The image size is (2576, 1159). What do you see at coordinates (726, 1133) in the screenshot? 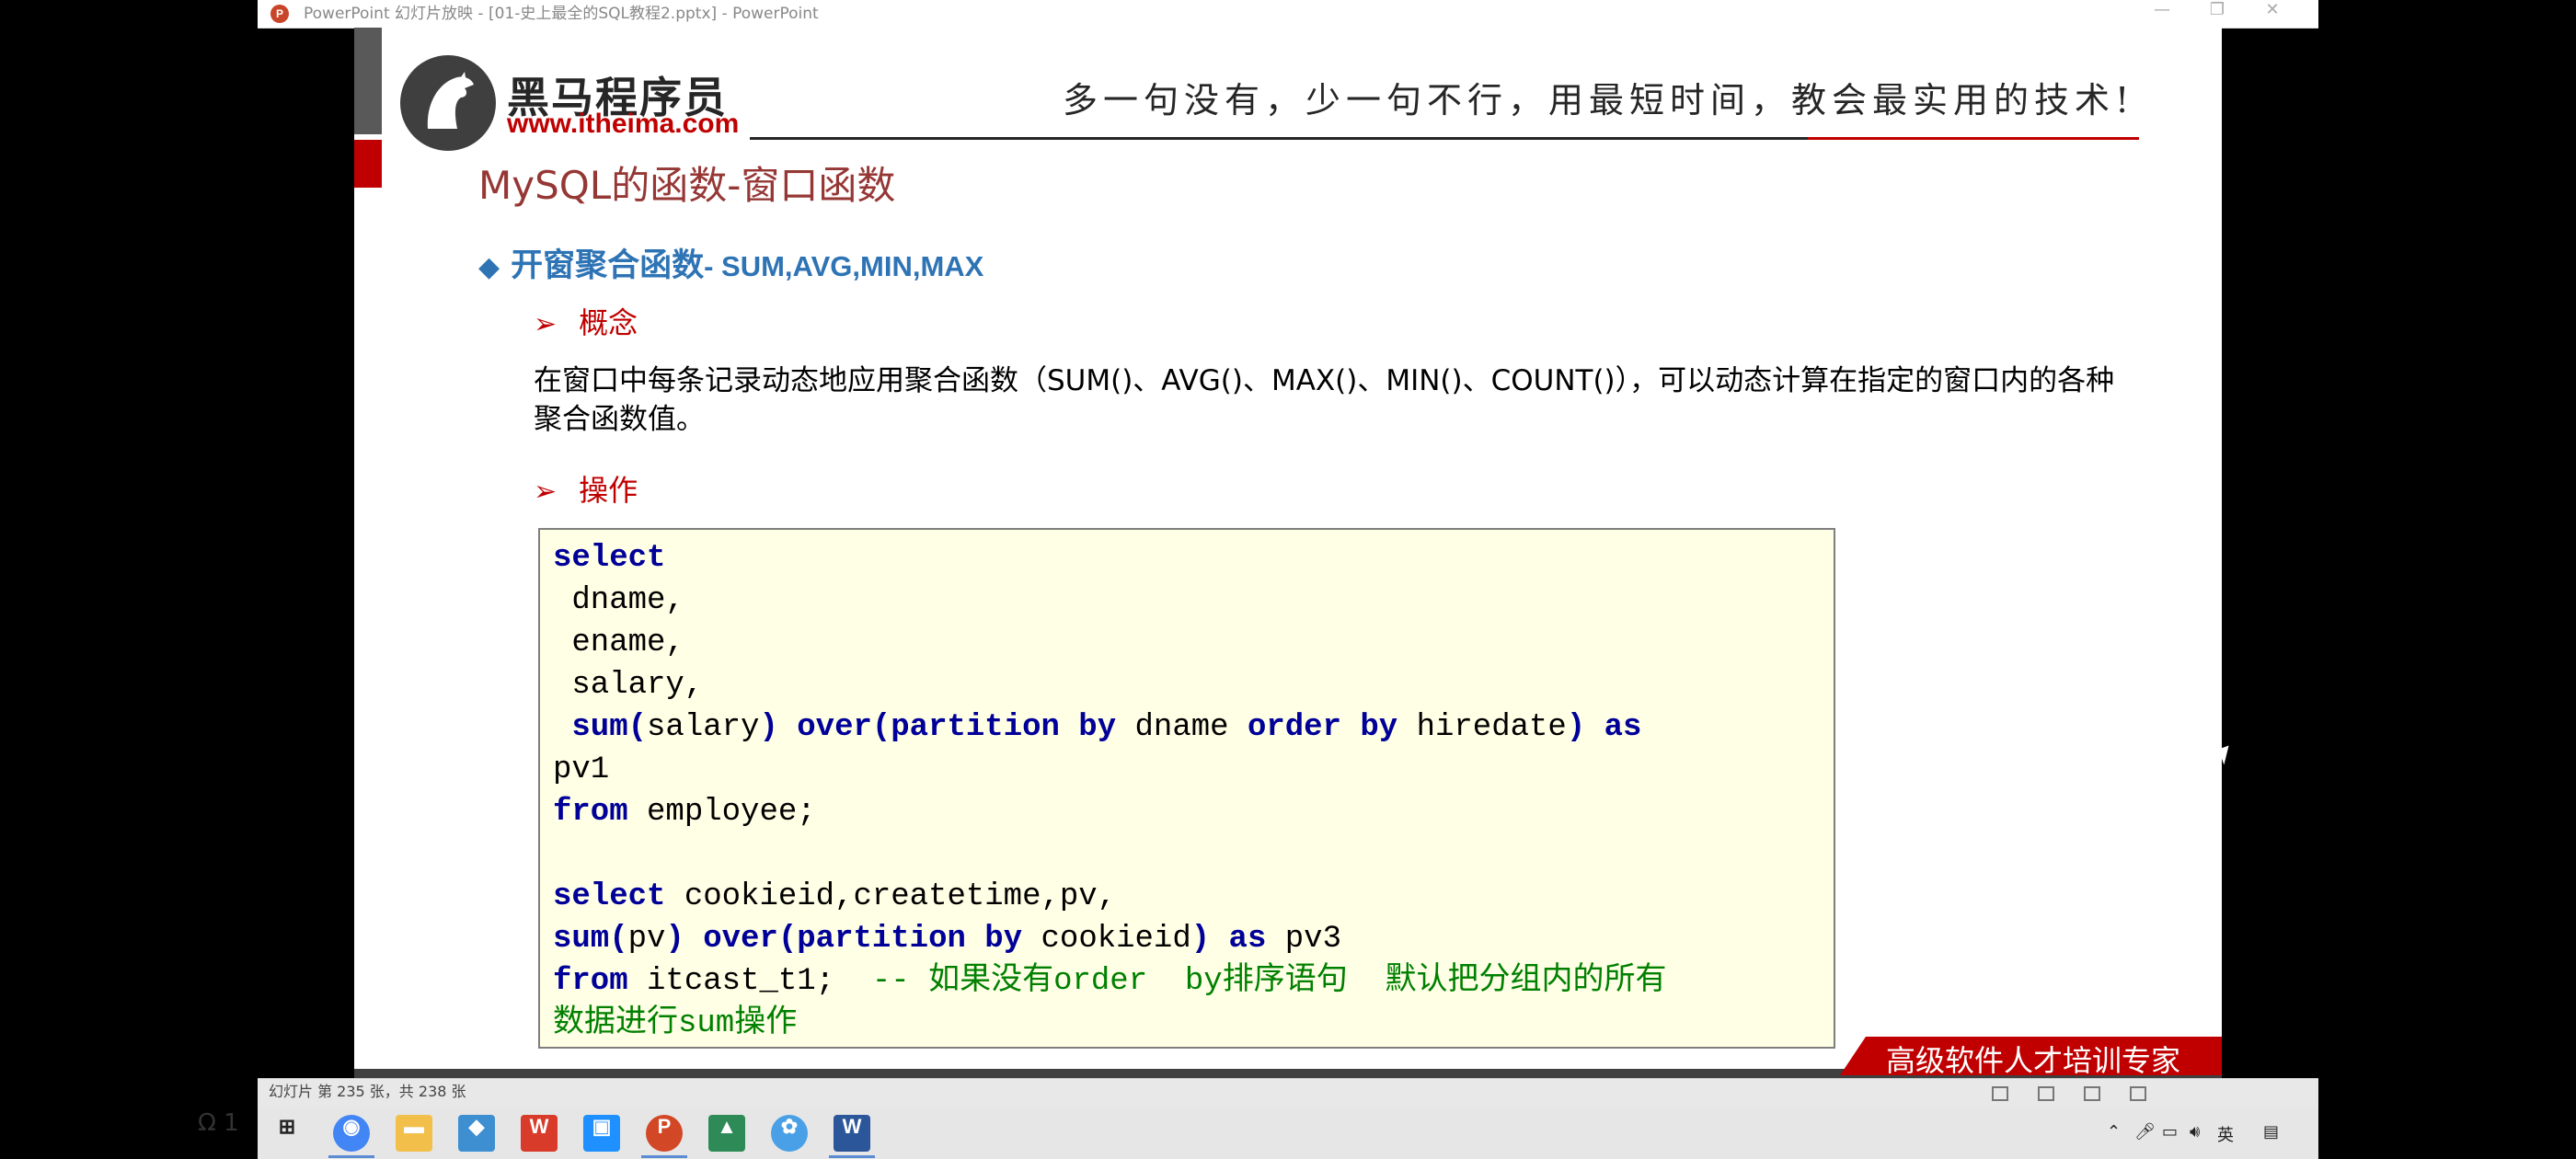
I see `image-app-icon: ▲` at bounding box center [726, 1133].